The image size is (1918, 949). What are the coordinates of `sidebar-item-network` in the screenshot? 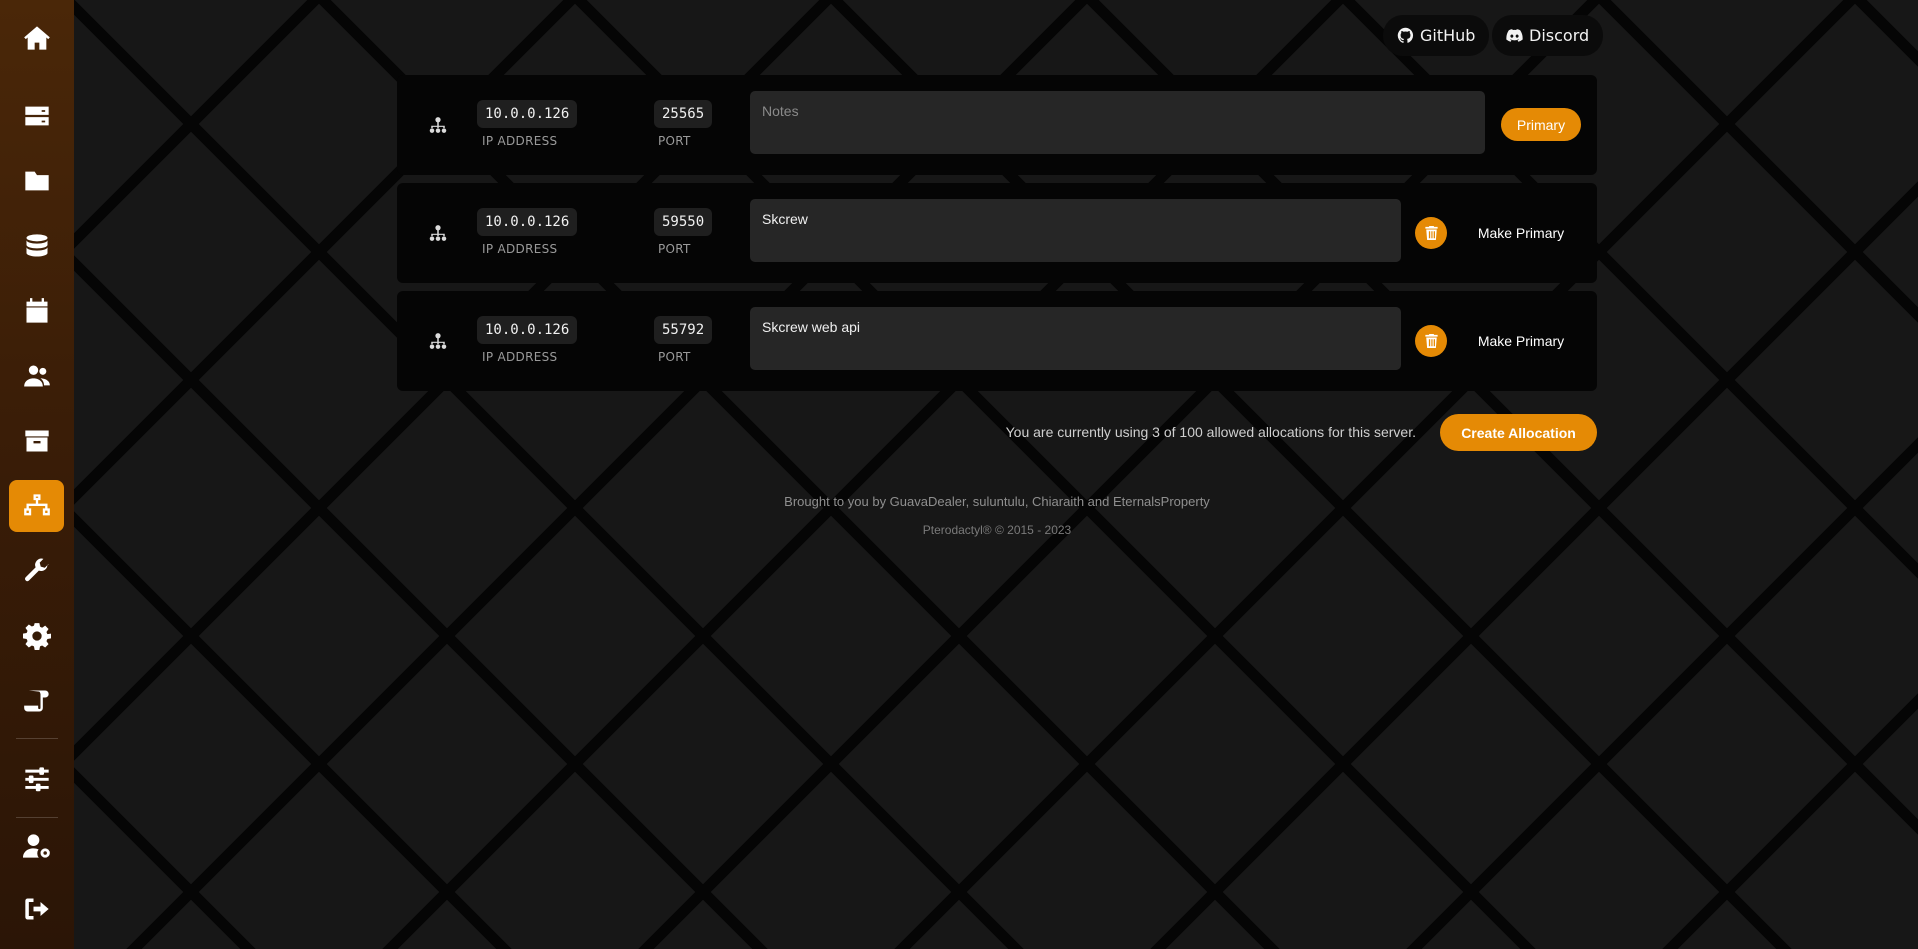 It's located at (36, 506).